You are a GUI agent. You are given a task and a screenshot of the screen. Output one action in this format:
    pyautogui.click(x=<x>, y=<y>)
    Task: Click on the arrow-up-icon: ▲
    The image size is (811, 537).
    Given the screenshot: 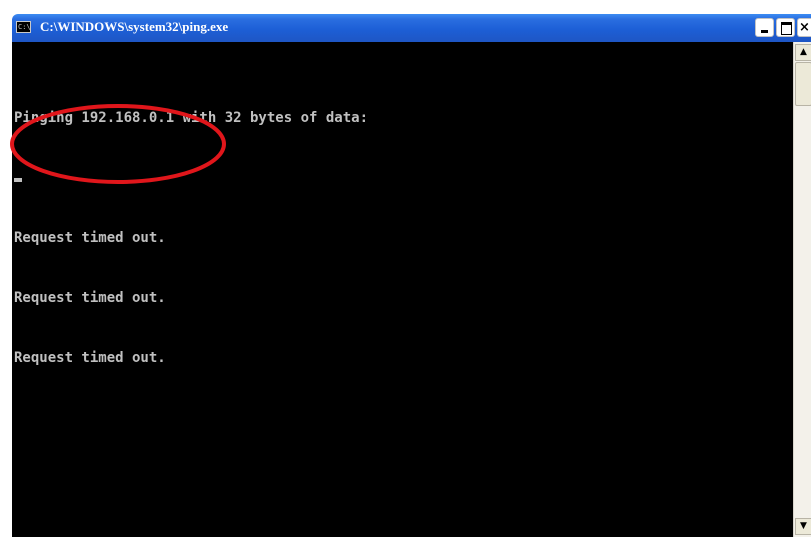 What is the action you would take?
    pyautogui.click(x=803, y=52)
    